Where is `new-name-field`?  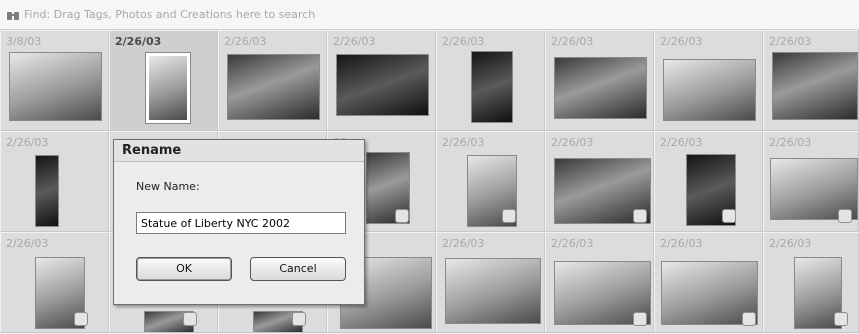
new-name-field is located at coordinates (241, 223).